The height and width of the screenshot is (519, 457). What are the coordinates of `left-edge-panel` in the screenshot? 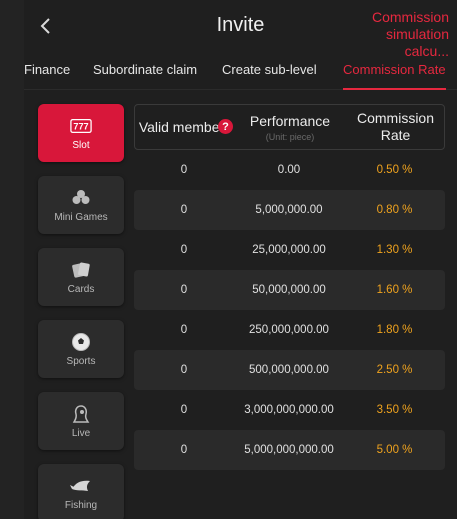 It's located at (12, 259).